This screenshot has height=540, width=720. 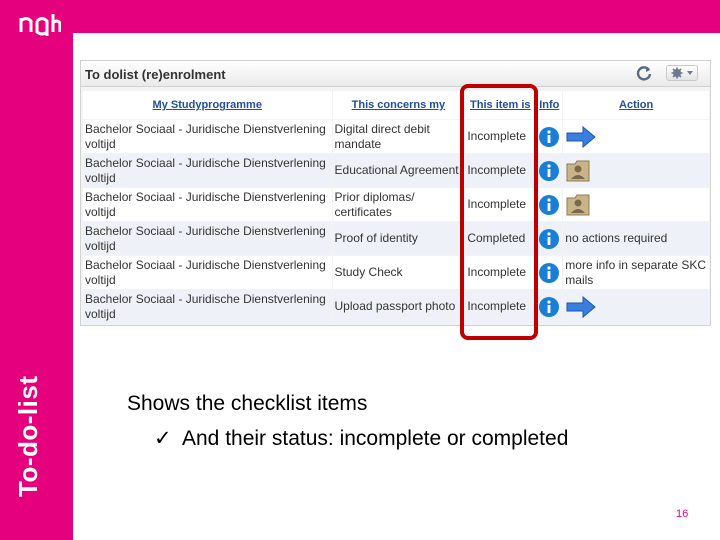 I want to click on cell-concerns: Proof of identity, so click(x=398, y=238).